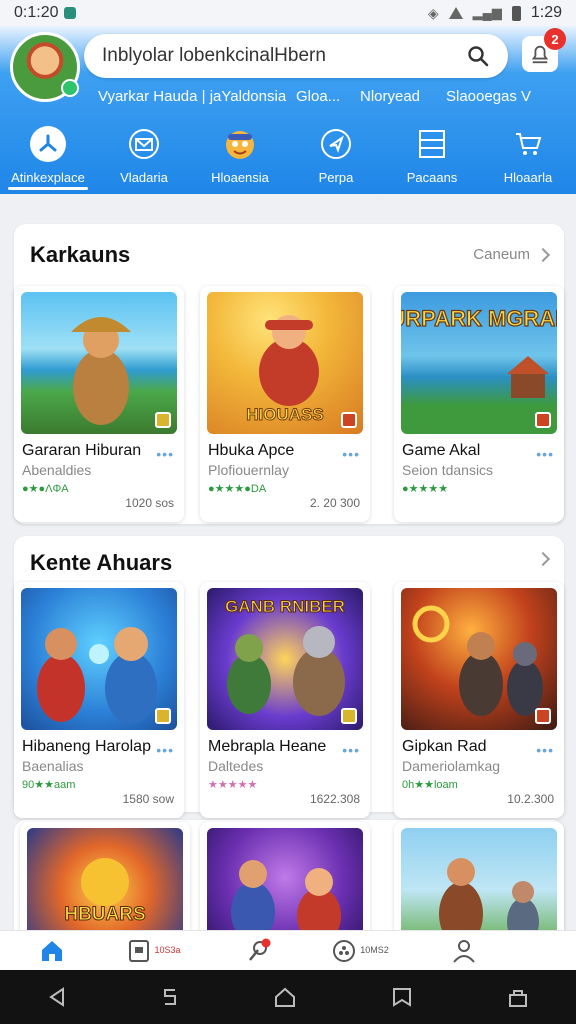 This screenshot has height=1024, width=576. Describe the element at coordinates (479, 363) in the screenshot. I see `game-artwork: KURPARK MGRAES` at that location.